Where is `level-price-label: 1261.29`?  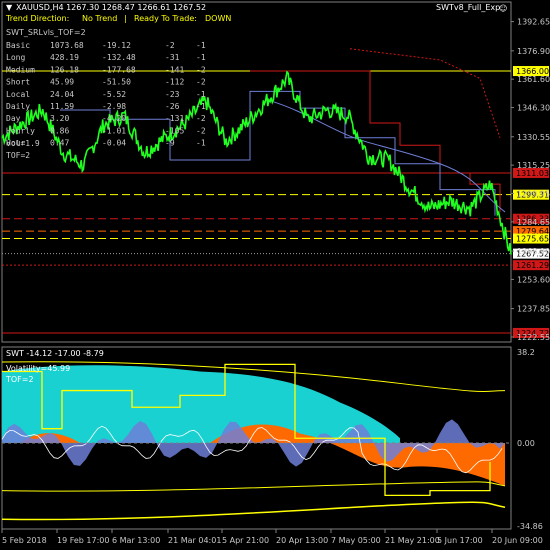
level-price-label: 1261.29 is located at coordinates (532, 265).